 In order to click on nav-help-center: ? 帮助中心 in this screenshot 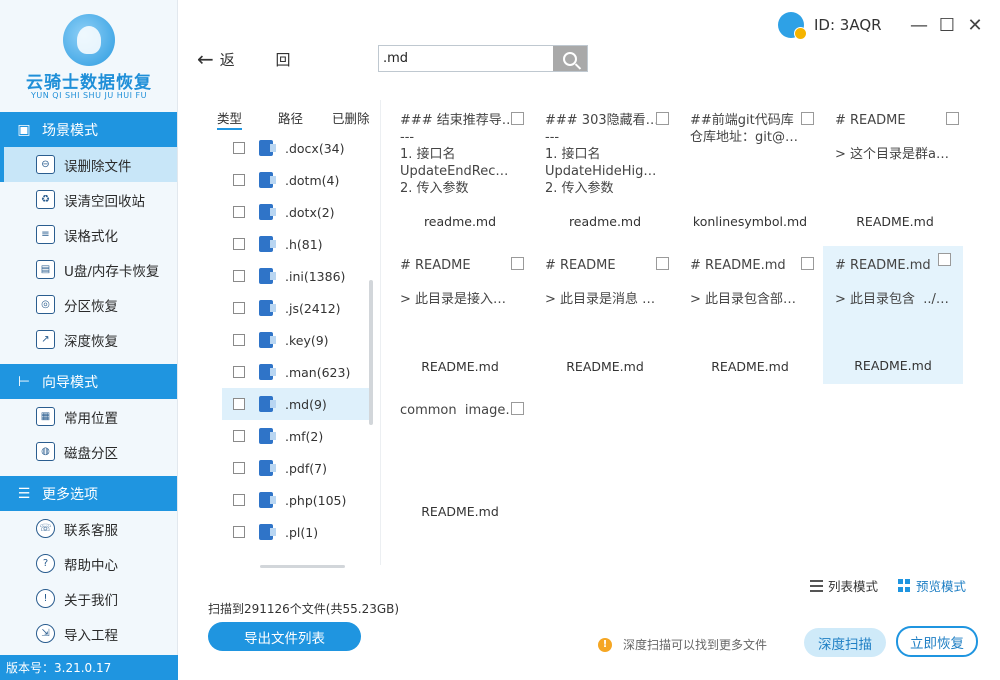, I will do `click(88, 563)`.